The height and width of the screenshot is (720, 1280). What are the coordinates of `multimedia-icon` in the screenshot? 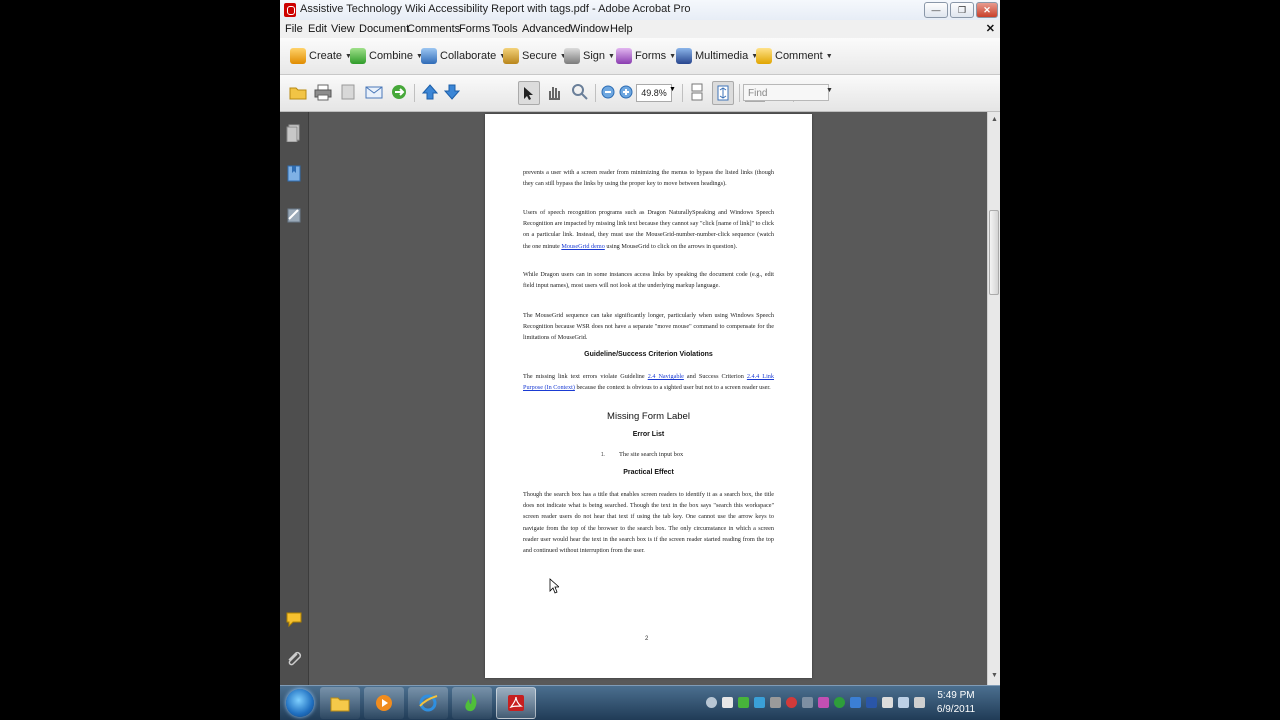 It's located at (684, 56).